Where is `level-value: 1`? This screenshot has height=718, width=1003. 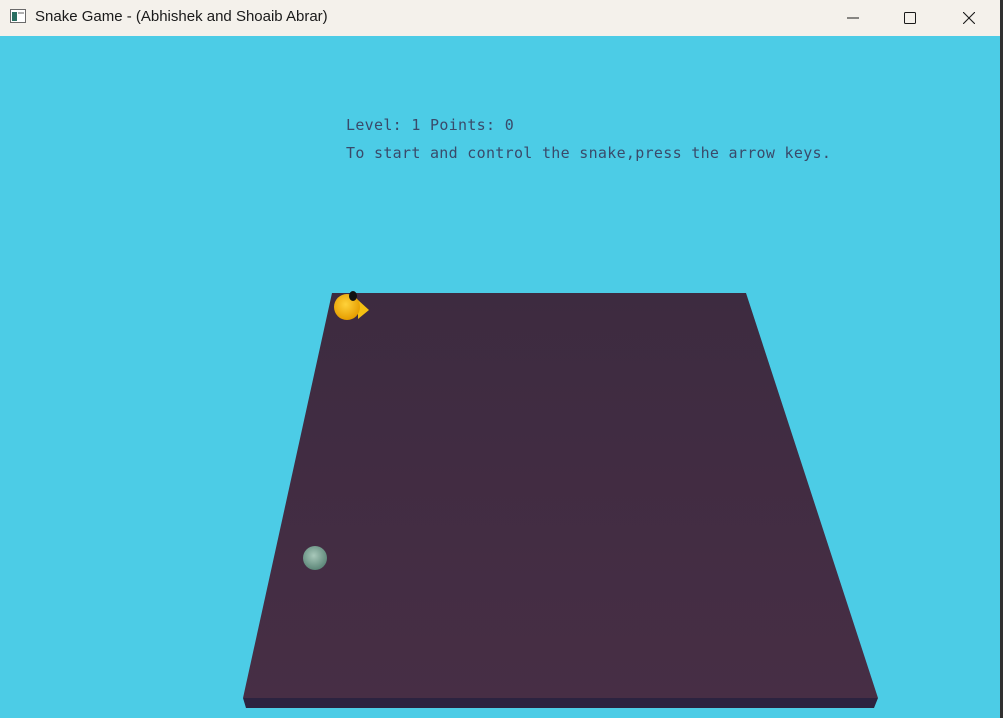 level-value: 1 is located at coordinates (416, 125).